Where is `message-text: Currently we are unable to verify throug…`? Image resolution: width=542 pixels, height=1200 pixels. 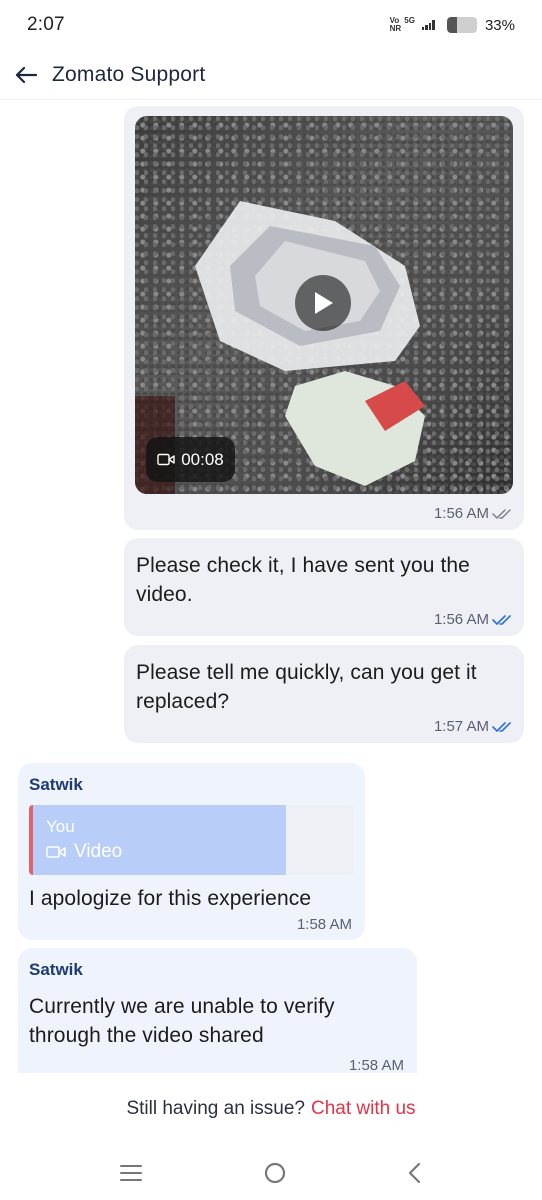
message-text: Currently we are unable to verify throug… is located at coordinates (182, 1021).